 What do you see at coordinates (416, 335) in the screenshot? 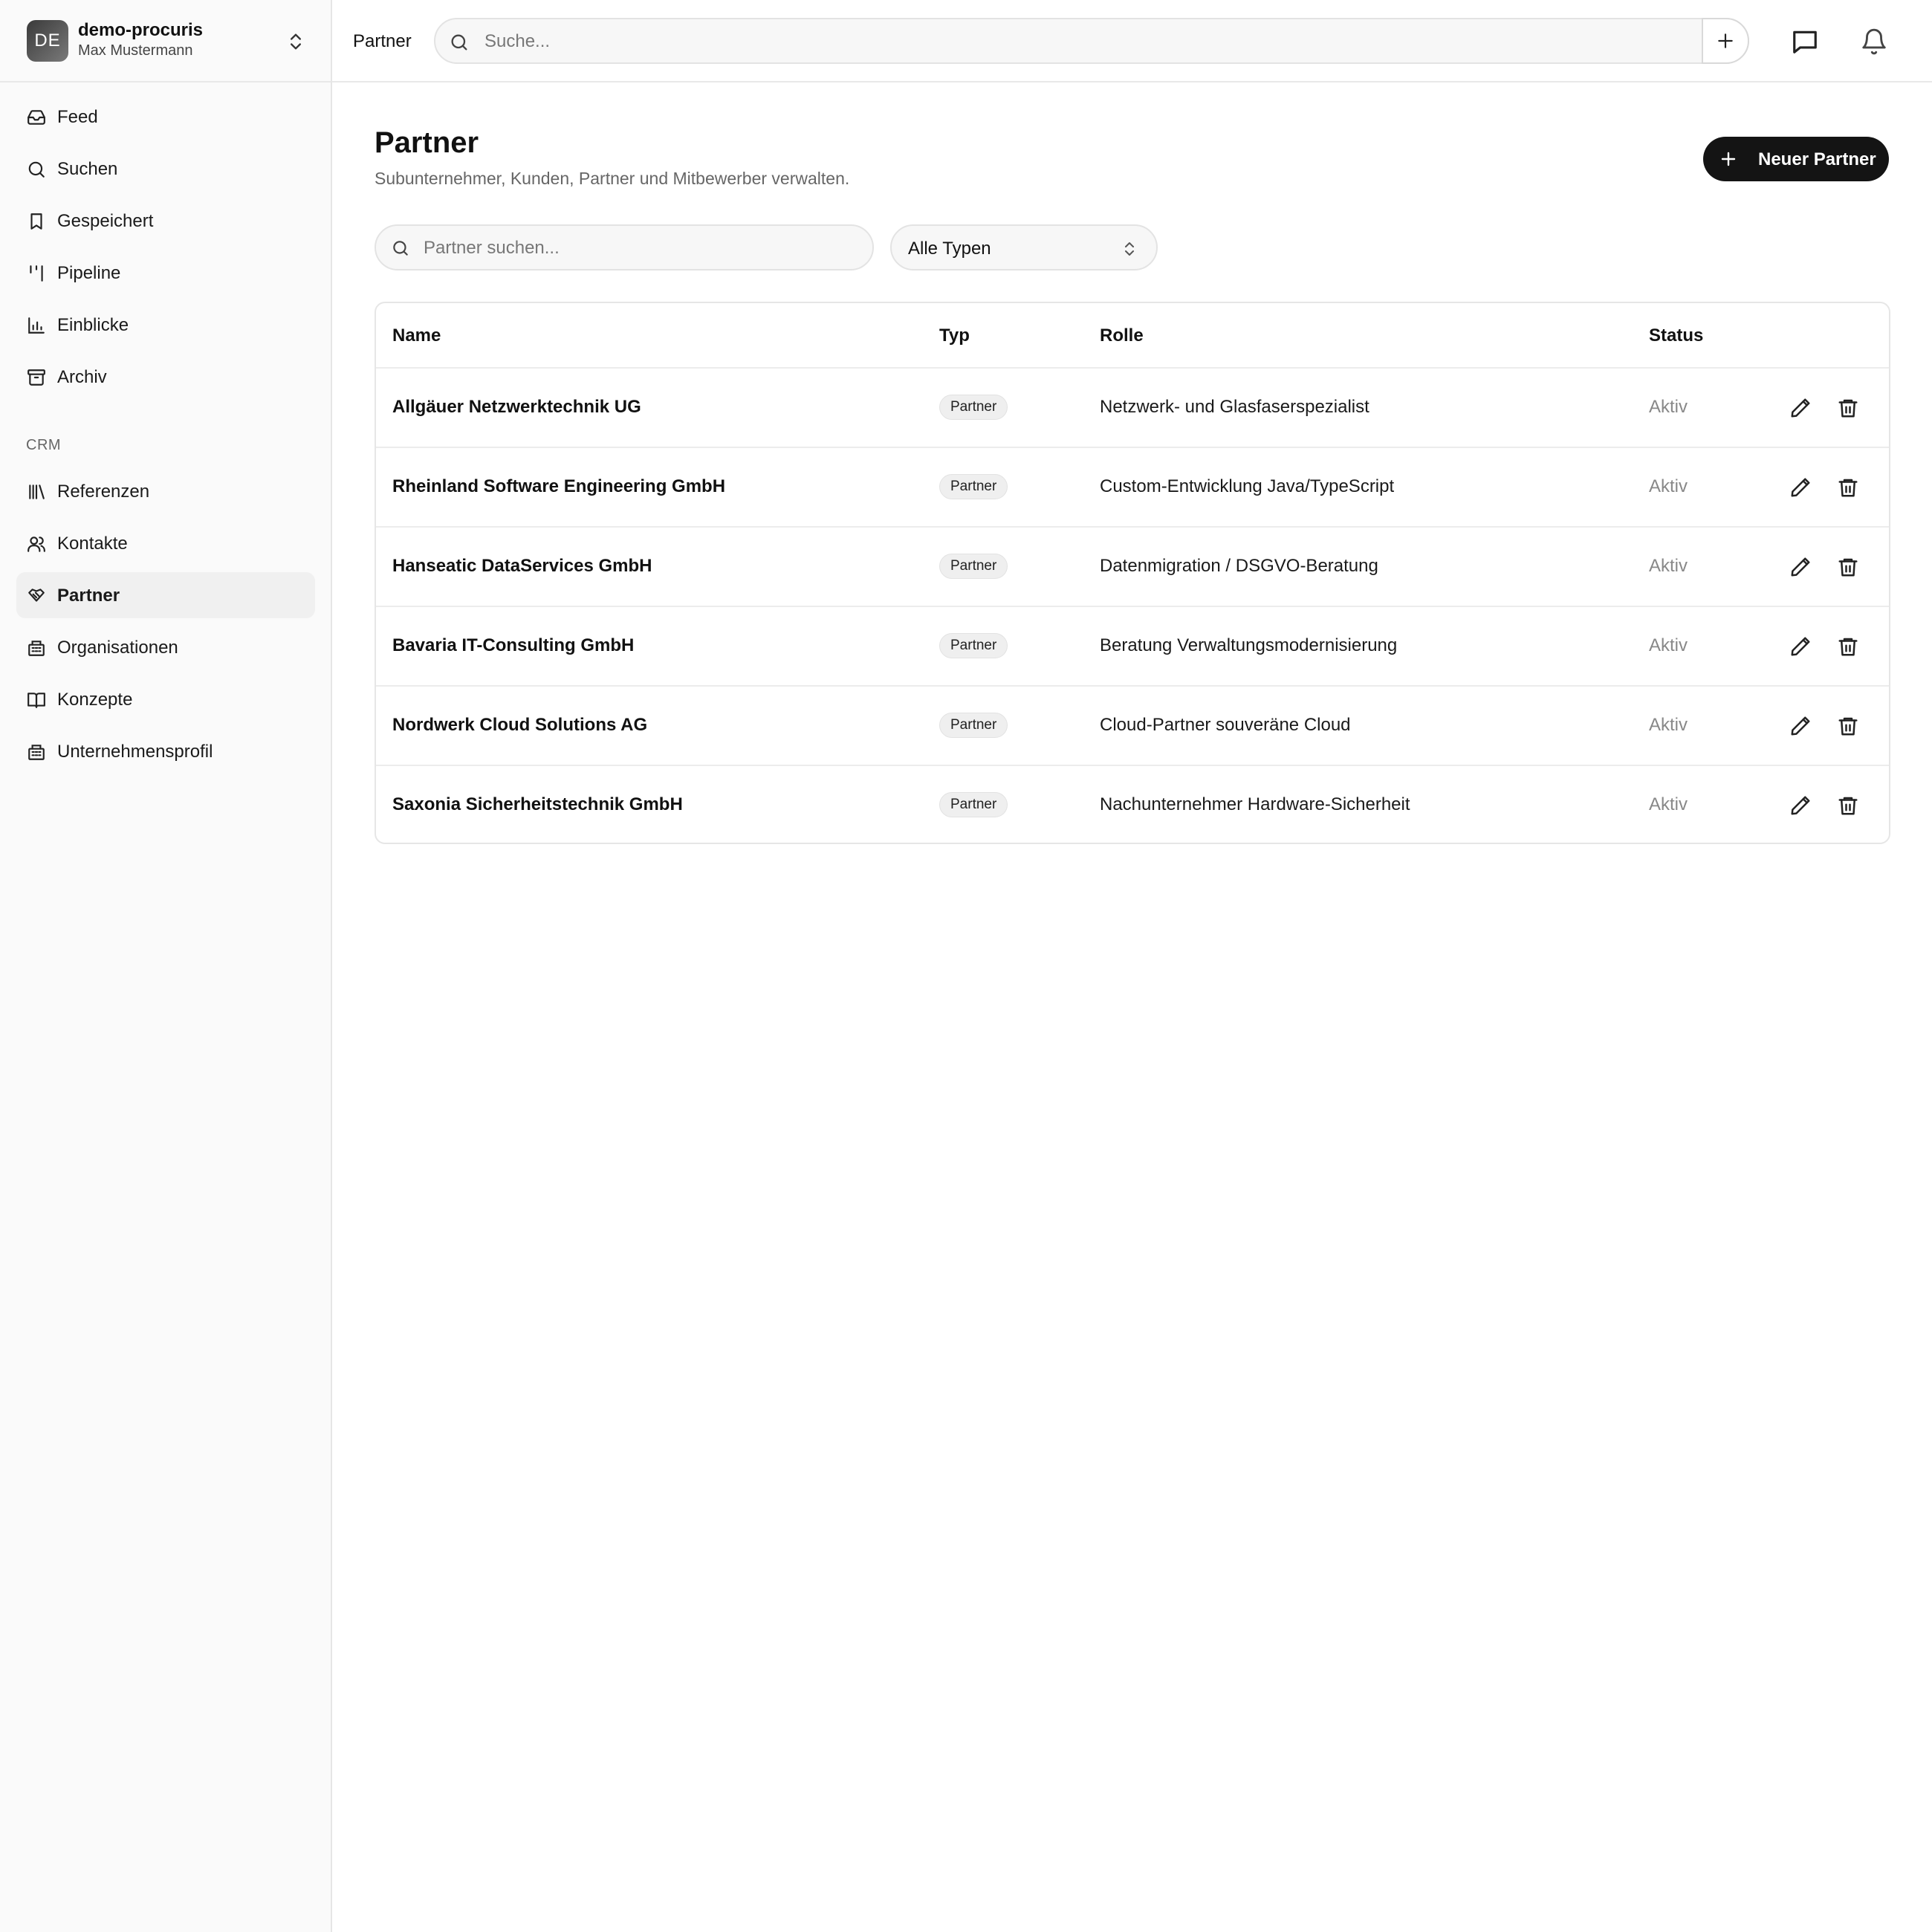
I see `column-header-name: Name` at bounding box center [416, 335].